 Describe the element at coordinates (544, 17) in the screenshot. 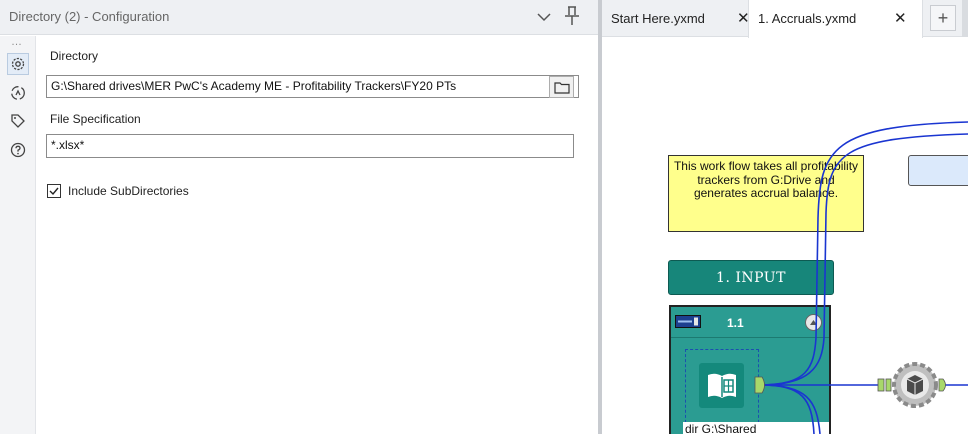

I see `chevron-down-icon` at that location.